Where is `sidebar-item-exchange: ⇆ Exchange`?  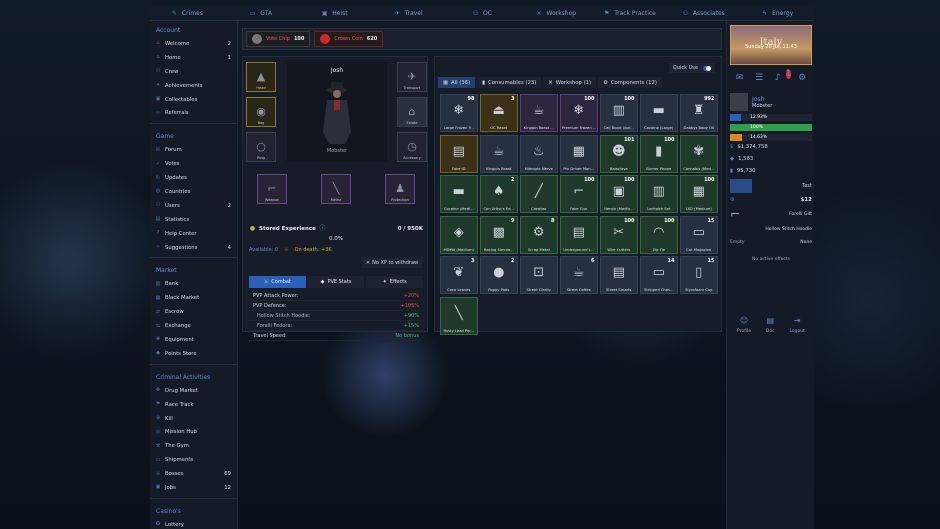
sidebar-item-exchange: ⇆ Exchange is located at coordinates (193, 326).